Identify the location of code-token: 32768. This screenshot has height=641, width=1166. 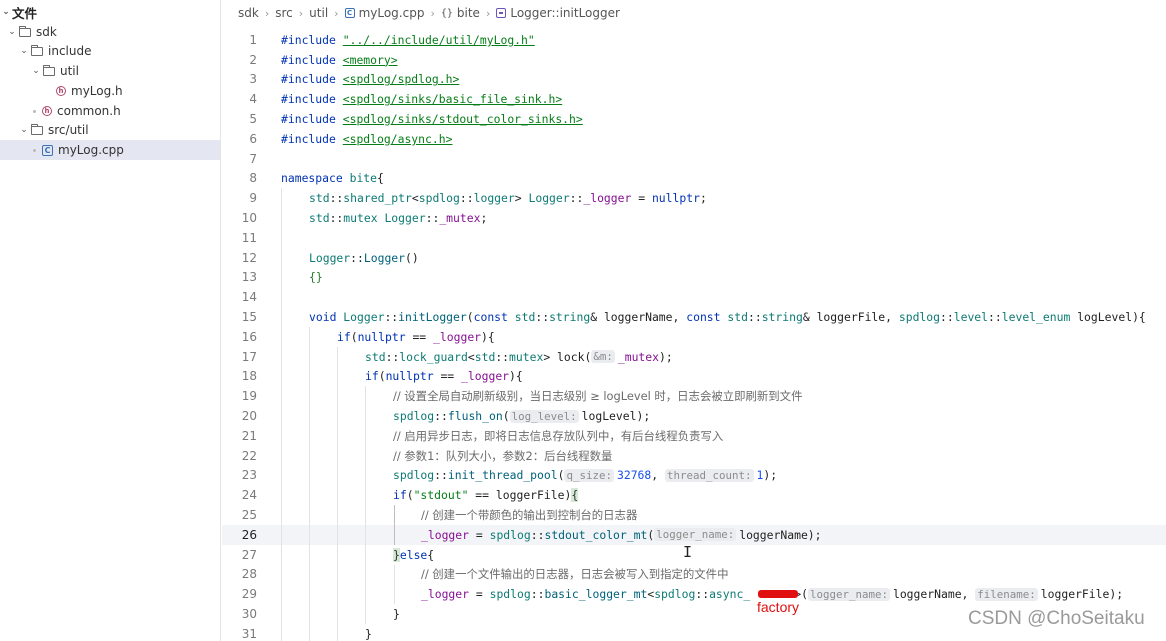
(634, 475).